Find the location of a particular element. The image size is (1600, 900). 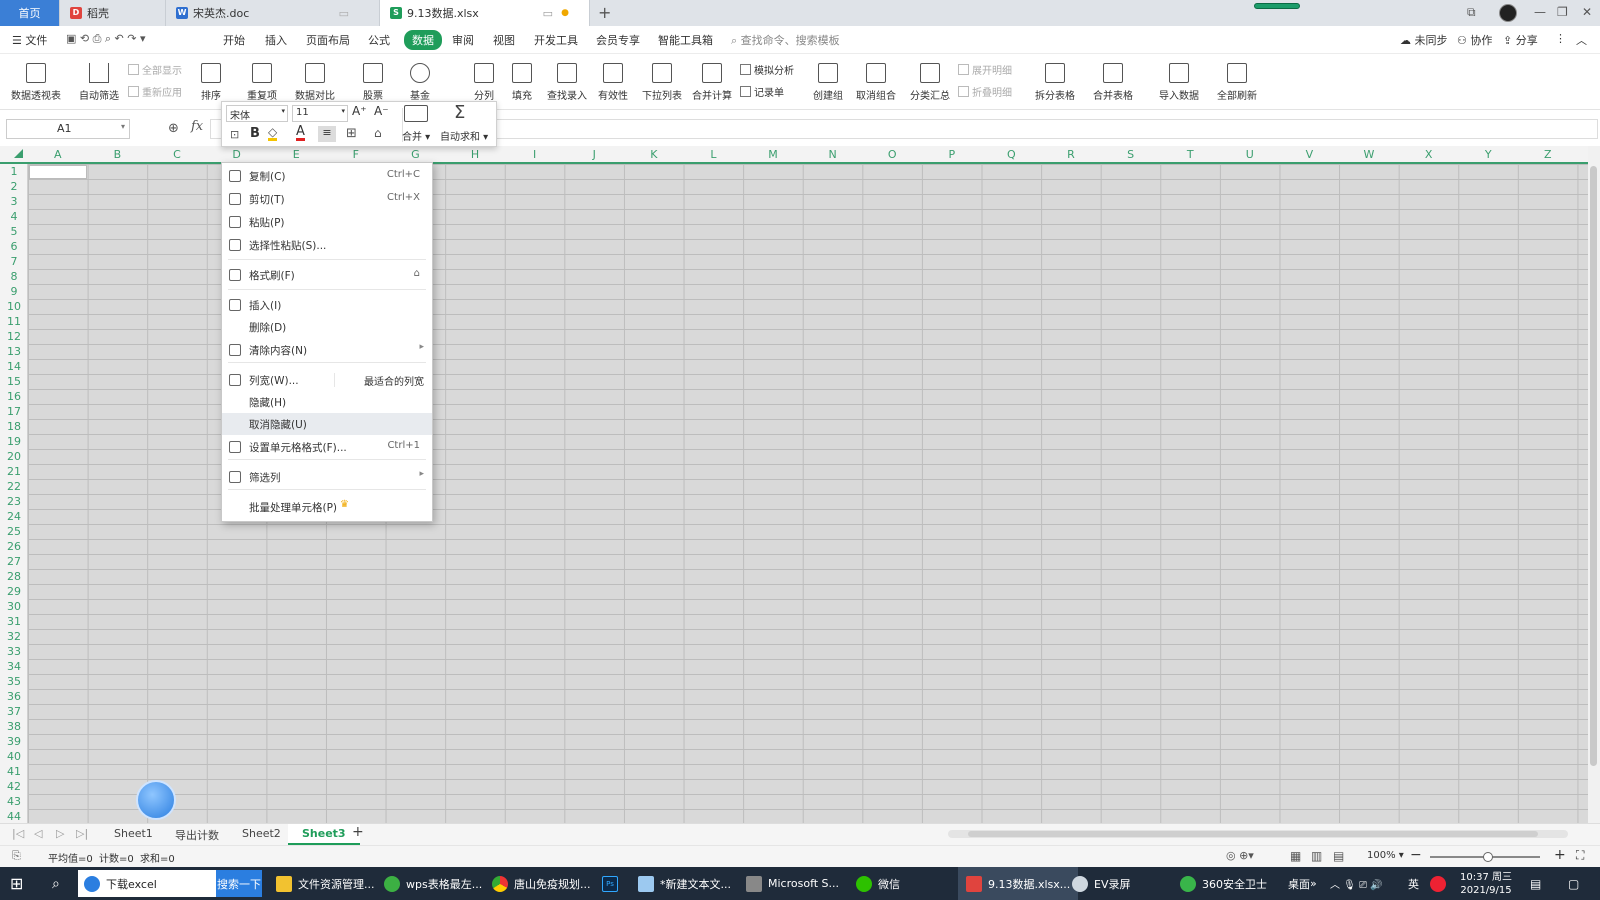

macro-icon: ⎘ is located at coordinates (16, 856).